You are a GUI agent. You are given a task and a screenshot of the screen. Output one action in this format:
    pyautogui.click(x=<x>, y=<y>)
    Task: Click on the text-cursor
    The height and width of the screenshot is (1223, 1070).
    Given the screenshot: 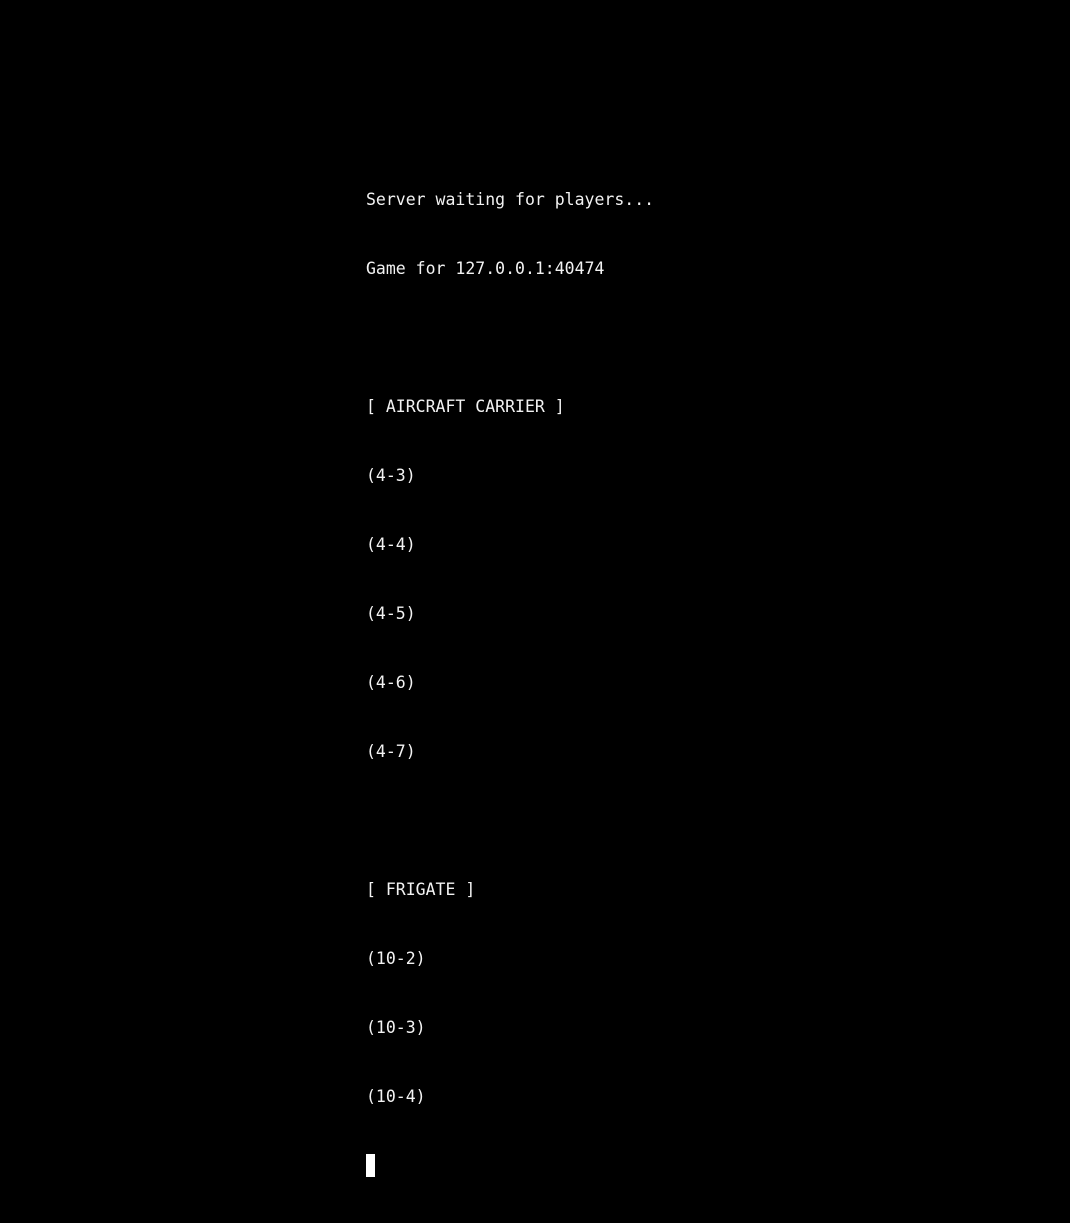 What is the action you would take?
    pyautogui.click(x=370, y=1165)
    